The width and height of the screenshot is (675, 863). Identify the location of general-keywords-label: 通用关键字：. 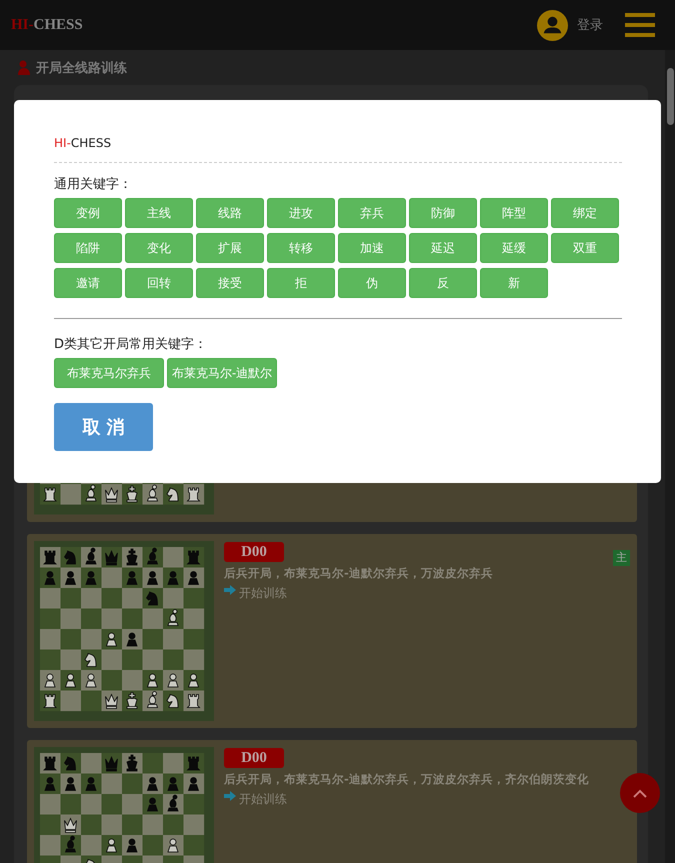
(93, 184).